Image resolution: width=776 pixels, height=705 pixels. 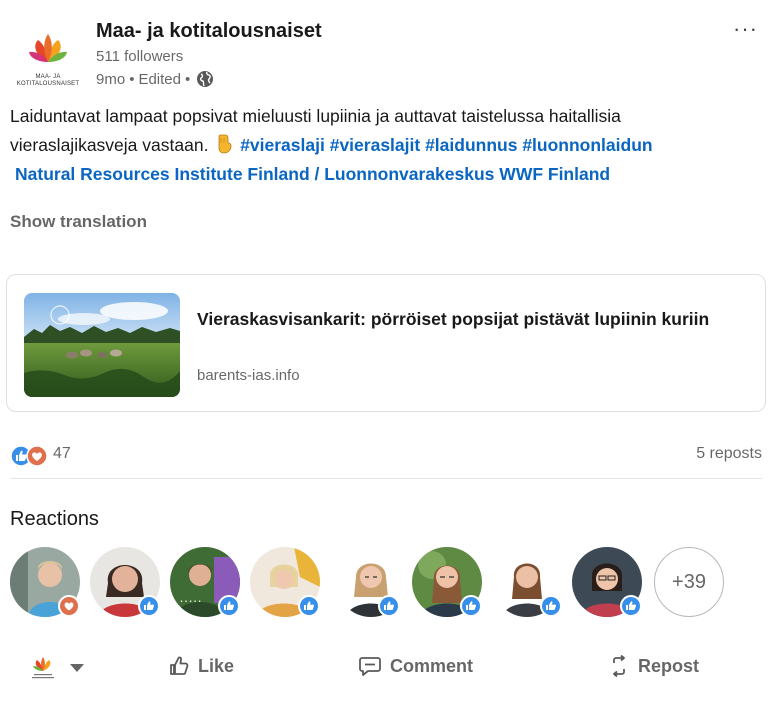 What do you see at coordinates (43, 668) in the screenshot?
I see `author-logo-icon` at bounding box center [43, 668].